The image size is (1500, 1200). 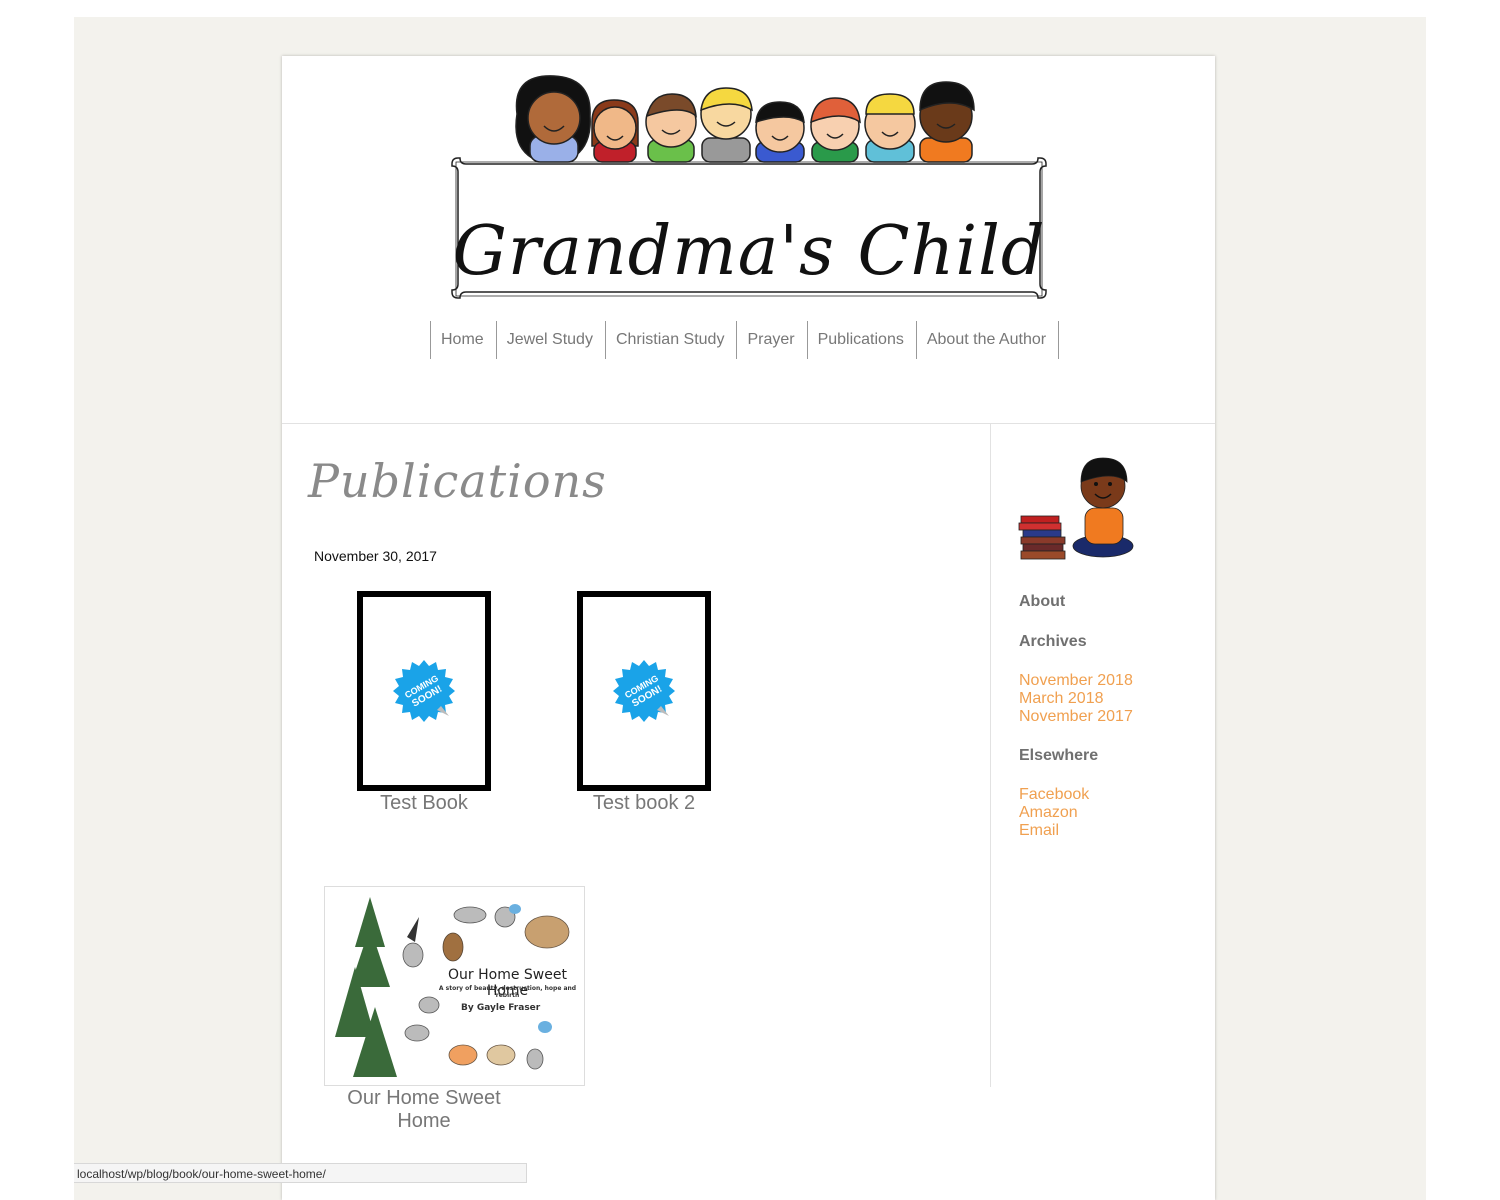 What do you see at coordinates (862, 340) in the screenshot?
I see `nav-publications: Publications` at bounding box center [862, 340].